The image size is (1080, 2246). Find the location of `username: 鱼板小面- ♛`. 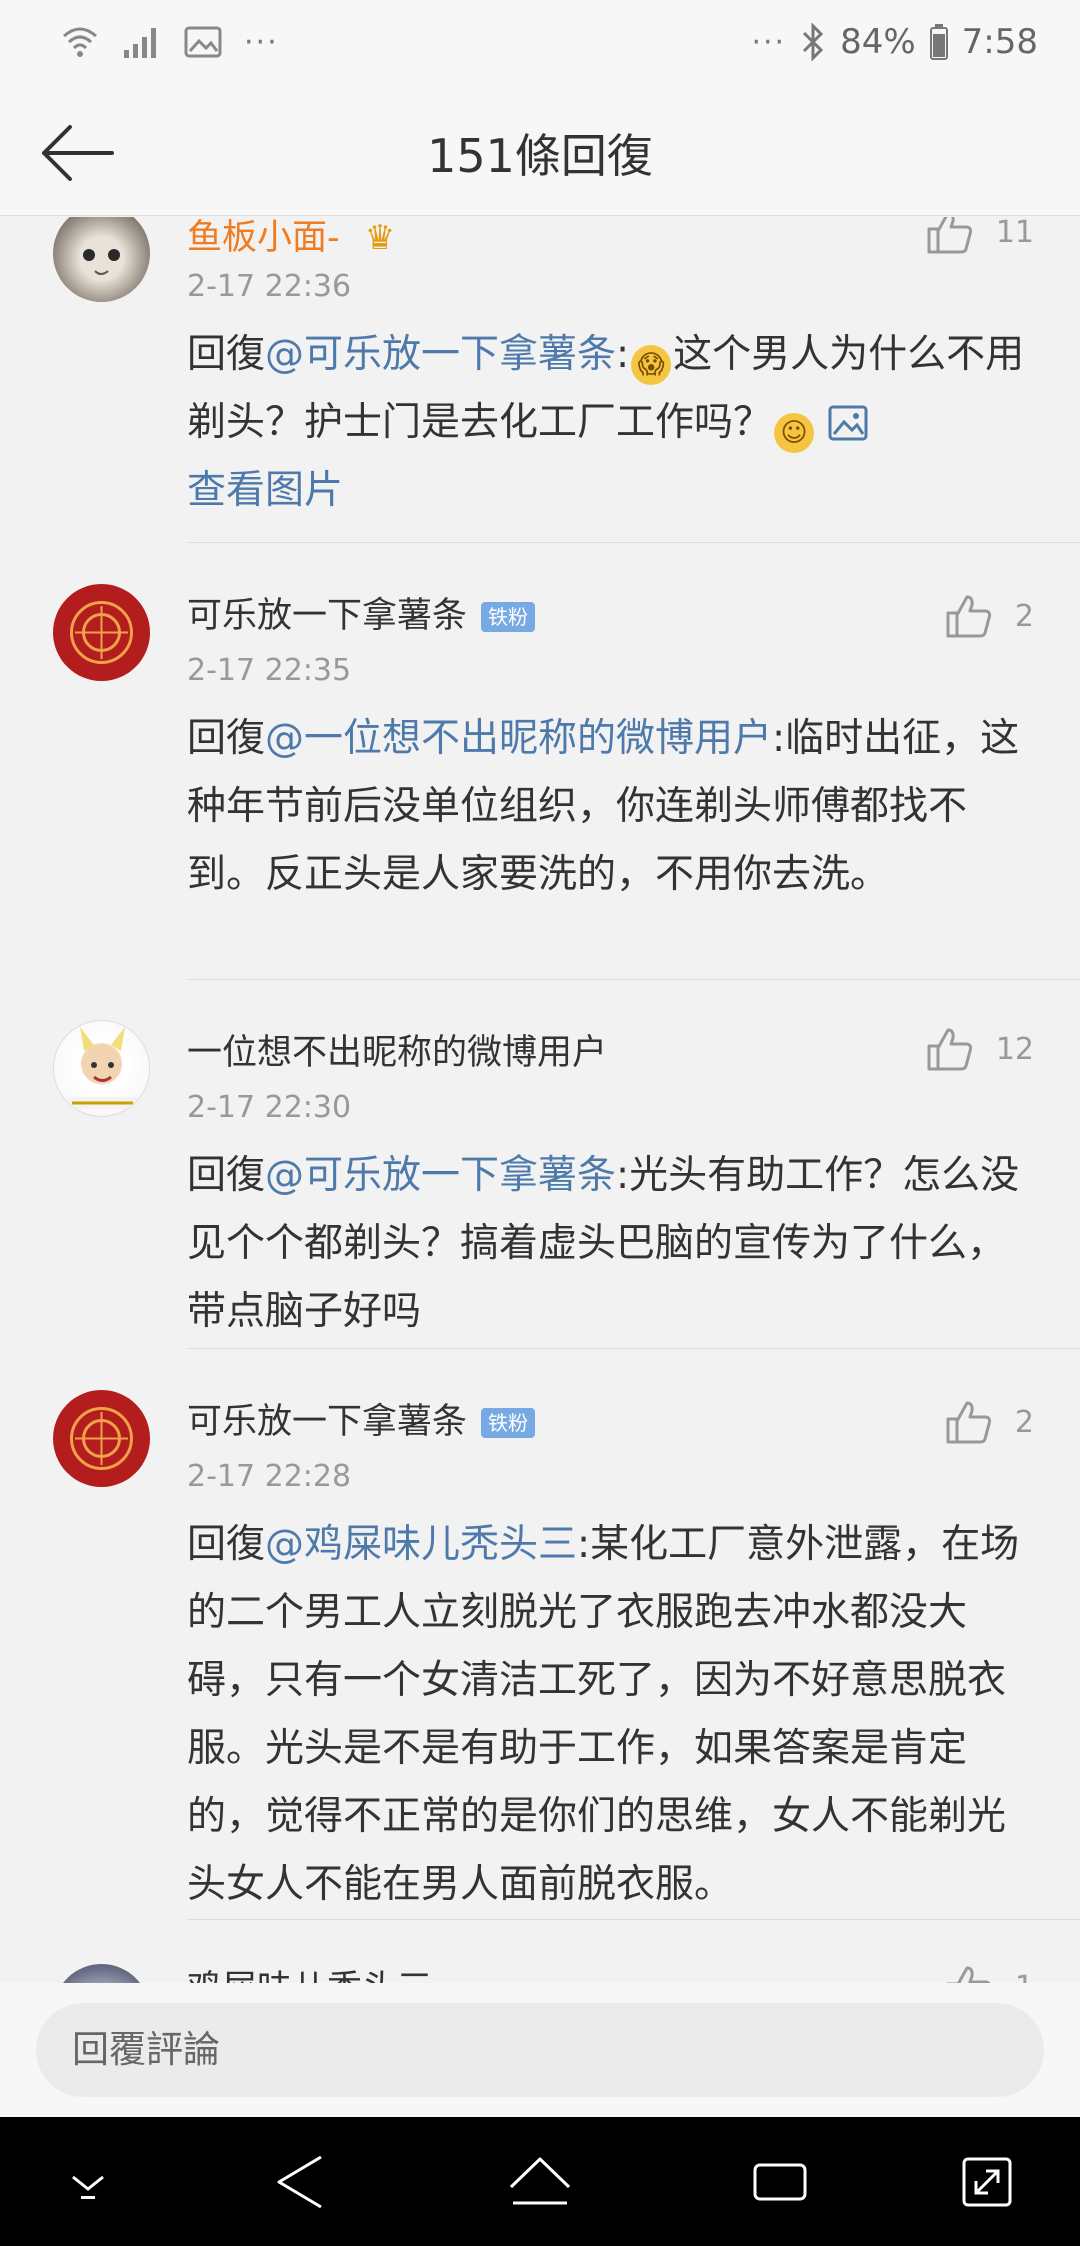

username: 鱼板小面- ♛ is located at coordinates (291, 238).